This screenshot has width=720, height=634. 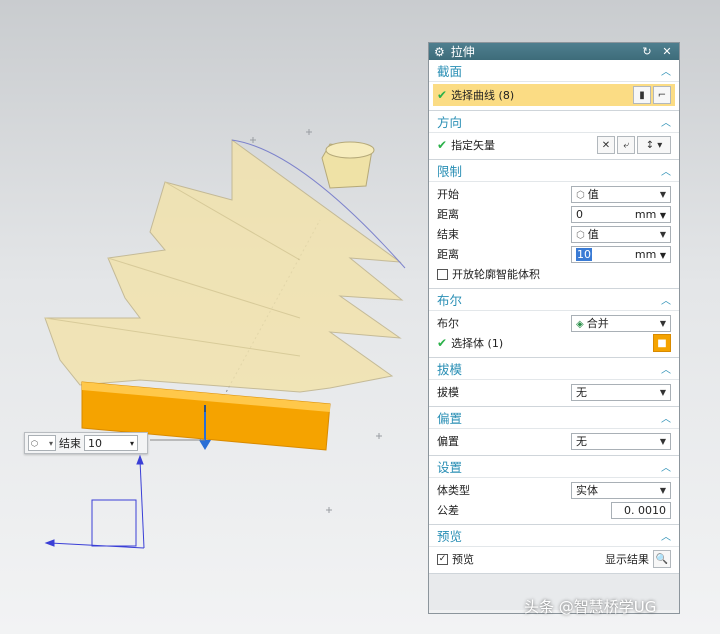 I want to click on select-curve-row: ✔ 选择曲线 (8) ▮ ⌐, so click(x=554, y=95).